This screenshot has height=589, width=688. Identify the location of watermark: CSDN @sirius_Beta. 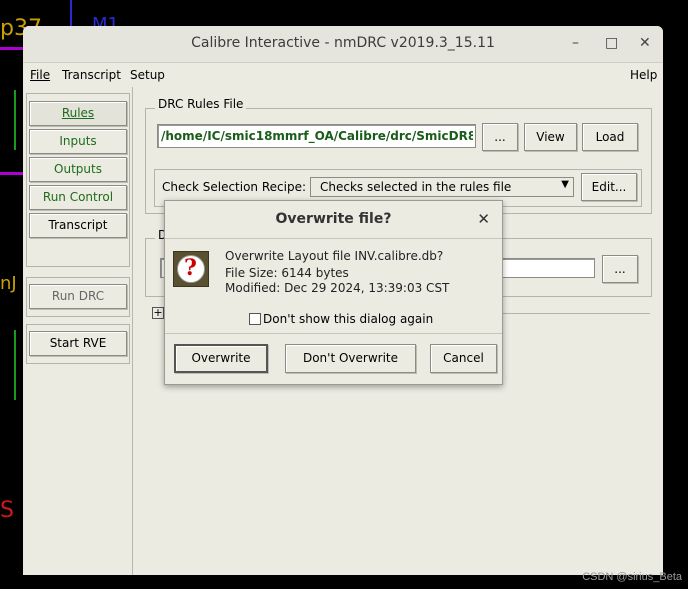
(632, 577).